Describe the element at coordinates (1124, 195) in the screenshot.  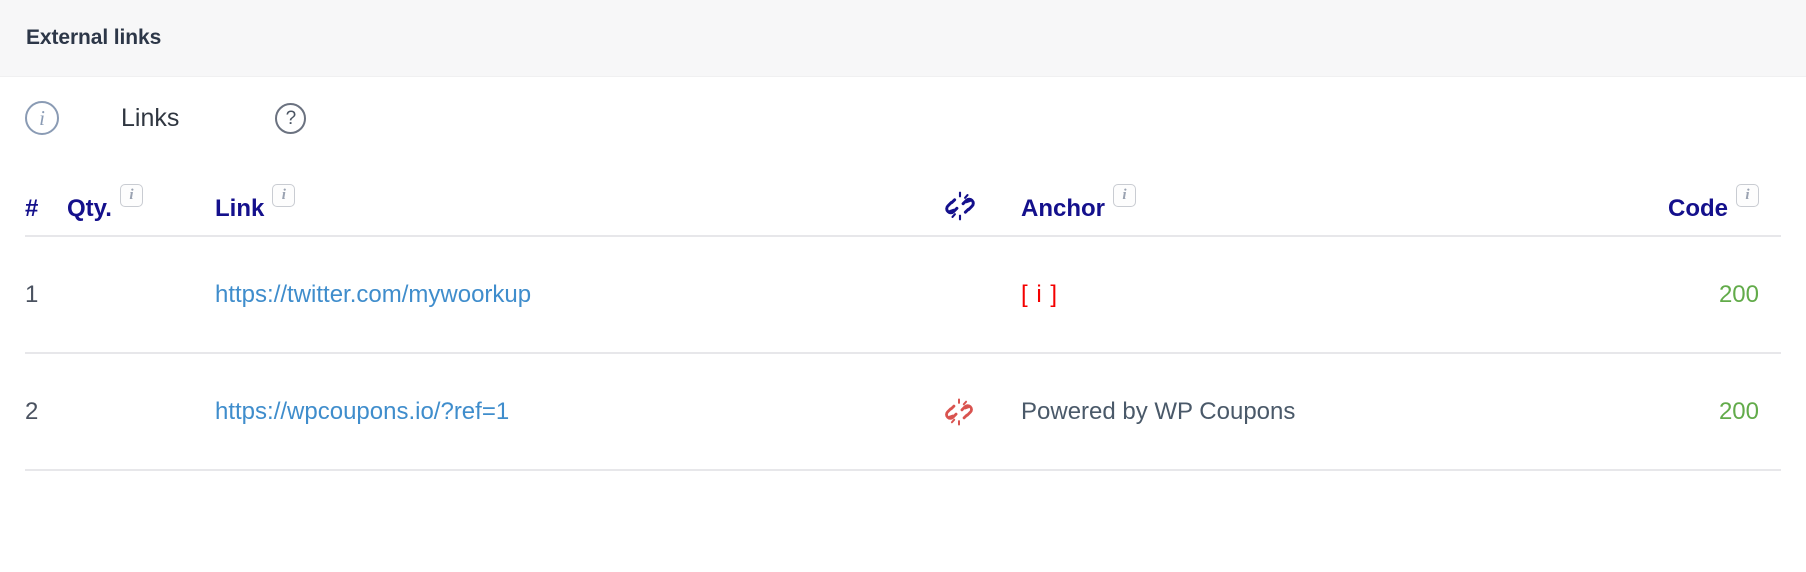
I see `anchor-info-icon: i` at that location.